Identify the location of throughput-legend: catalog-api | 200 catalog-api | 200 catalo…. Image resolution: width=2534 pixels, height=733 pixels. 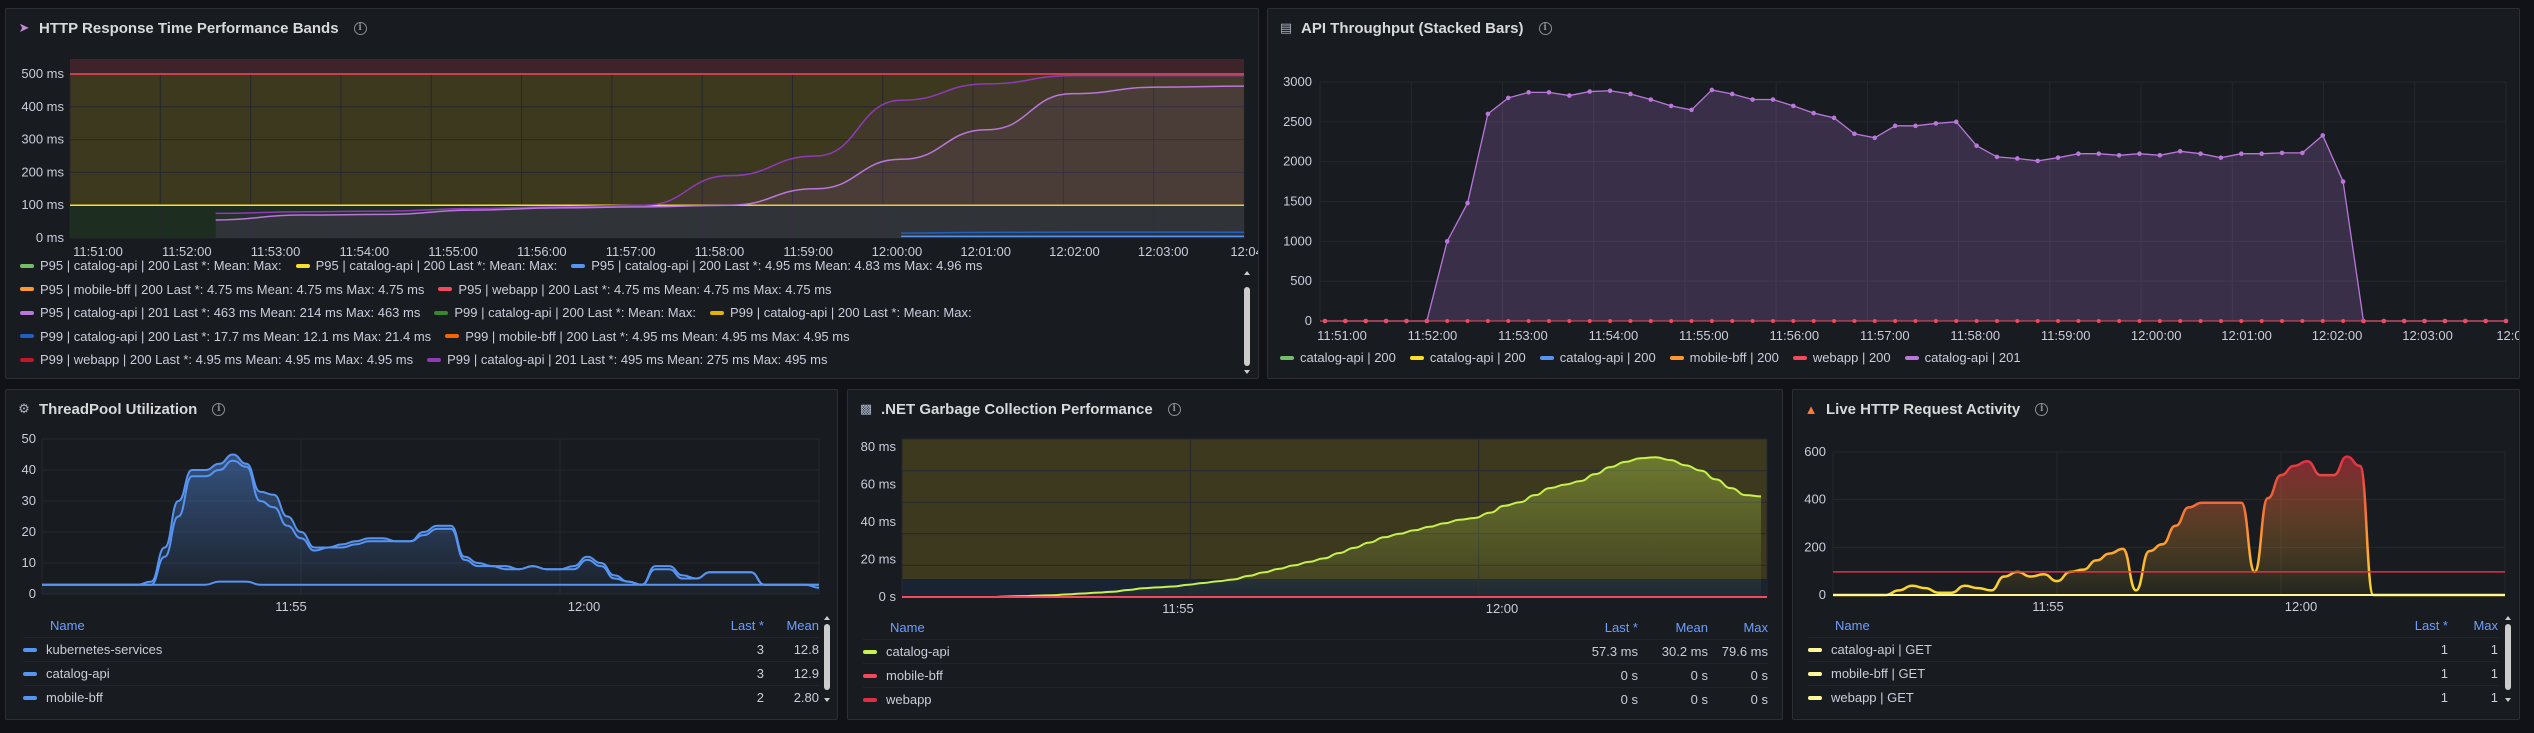
(1890, 358).